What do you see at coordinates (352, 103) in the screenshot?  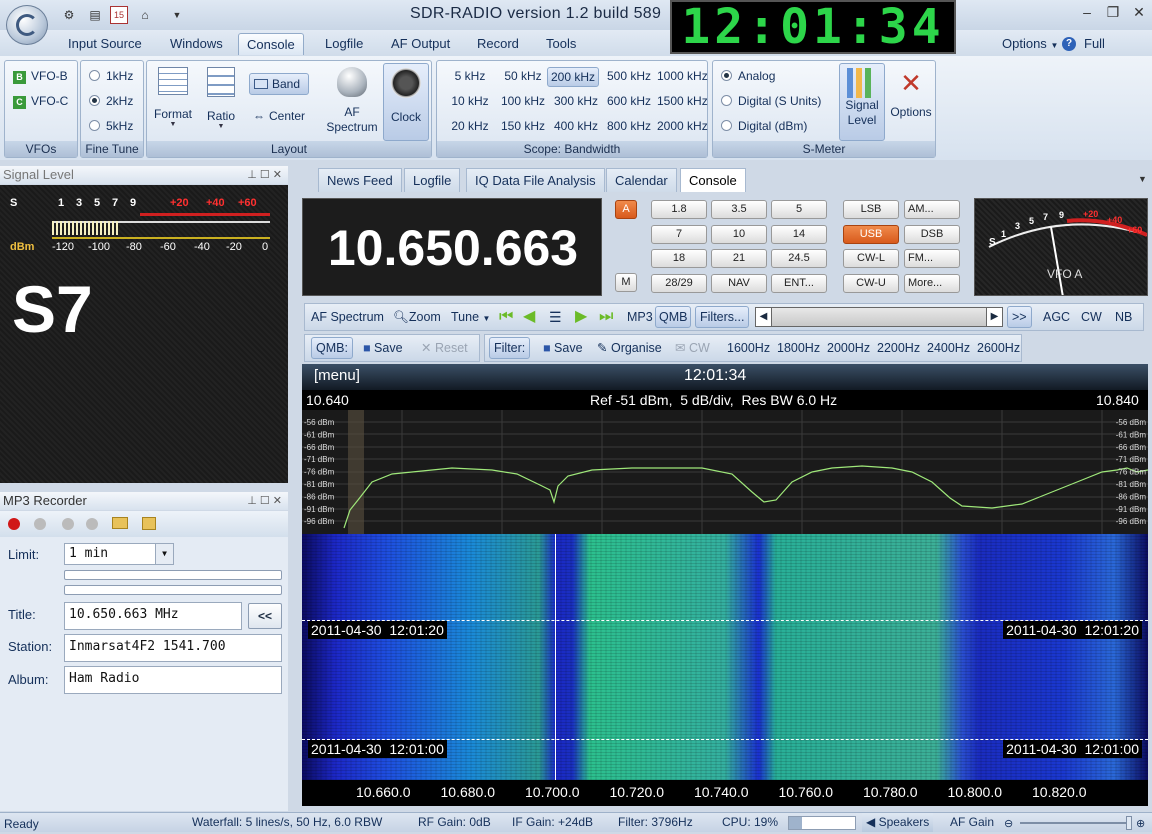 I see `af-spectrum-button: AF Spectrum` at bounding box center [352, 103].